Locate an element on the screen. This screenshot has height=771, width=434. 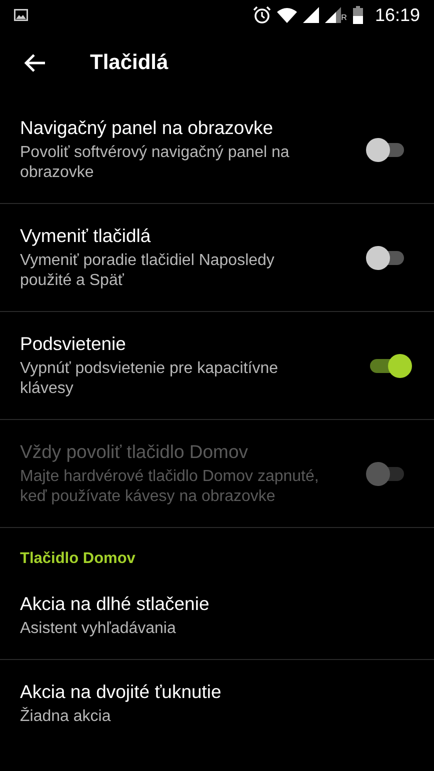
setting-summary: Vymeniť poradie tlačidiel Naposledy použité a Späť is located at coordinates (148, 270).